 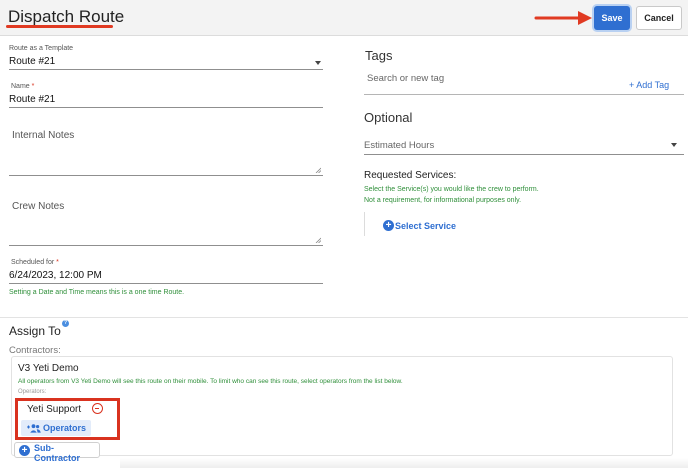 What do you see at coordinates (166, 69) in the screenshot?
I see `template-underline` at bounding box center [166, 69].